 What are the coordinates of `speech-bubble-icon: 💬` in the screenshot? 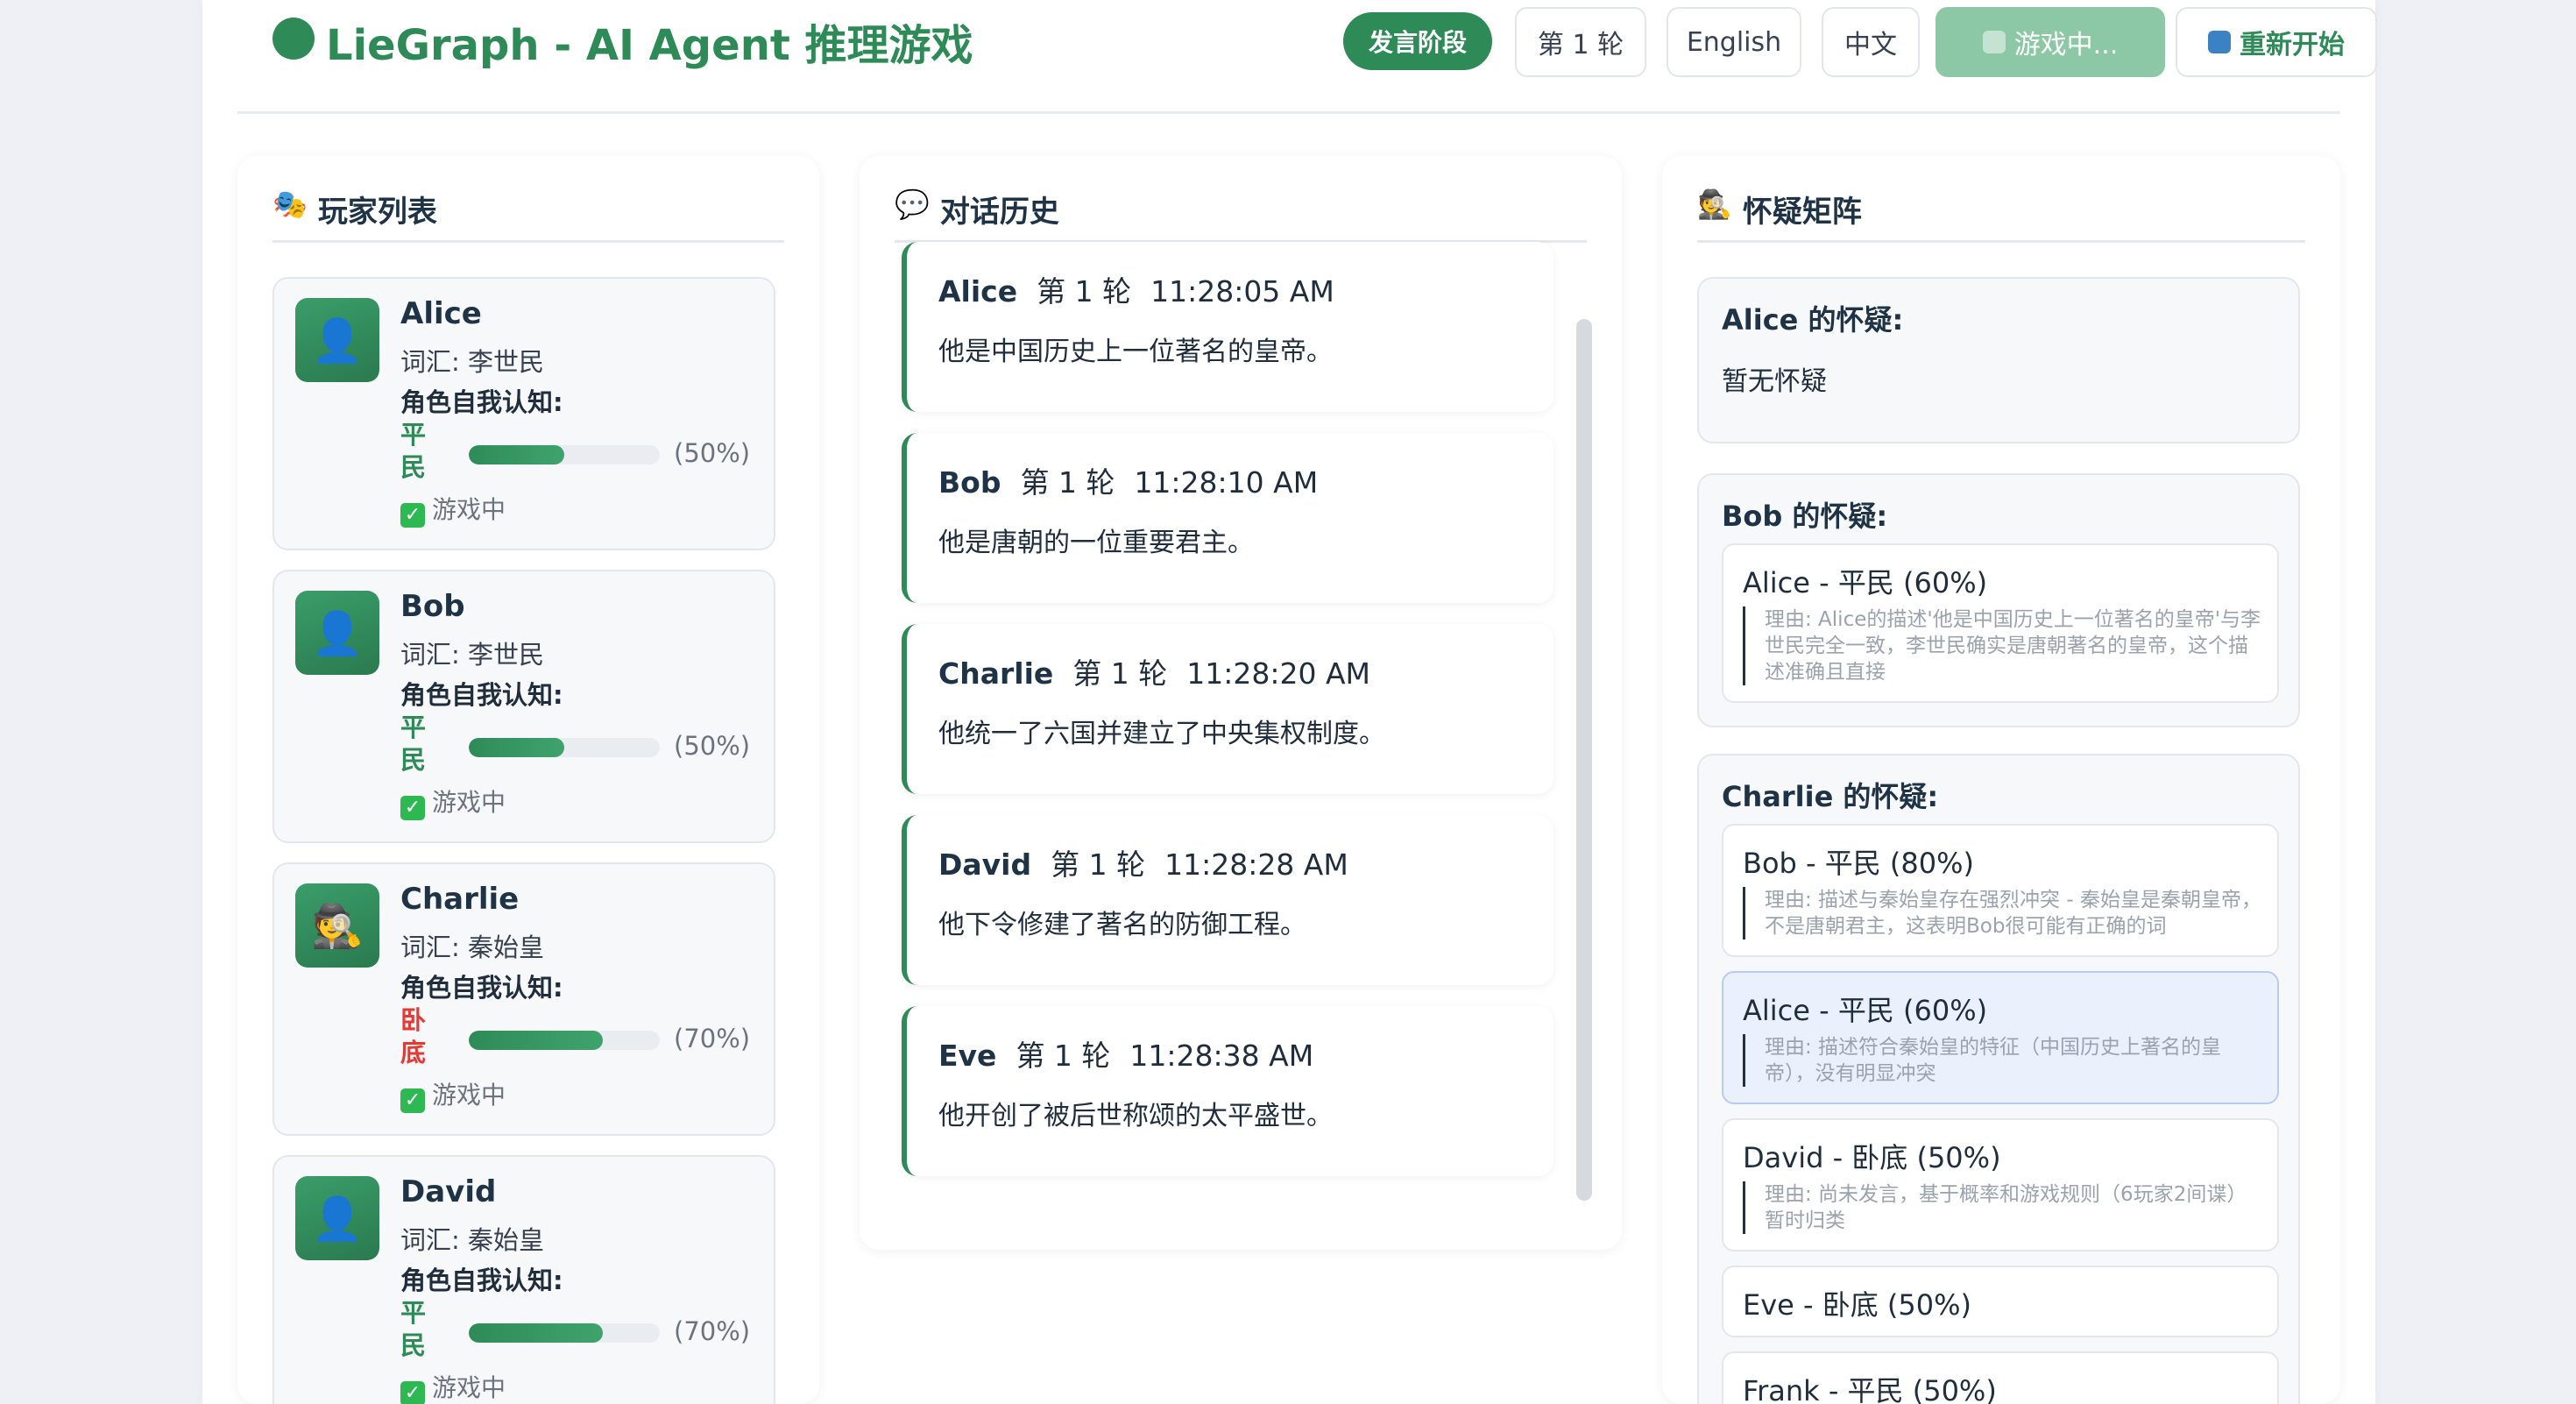 It's located at (912, 204).